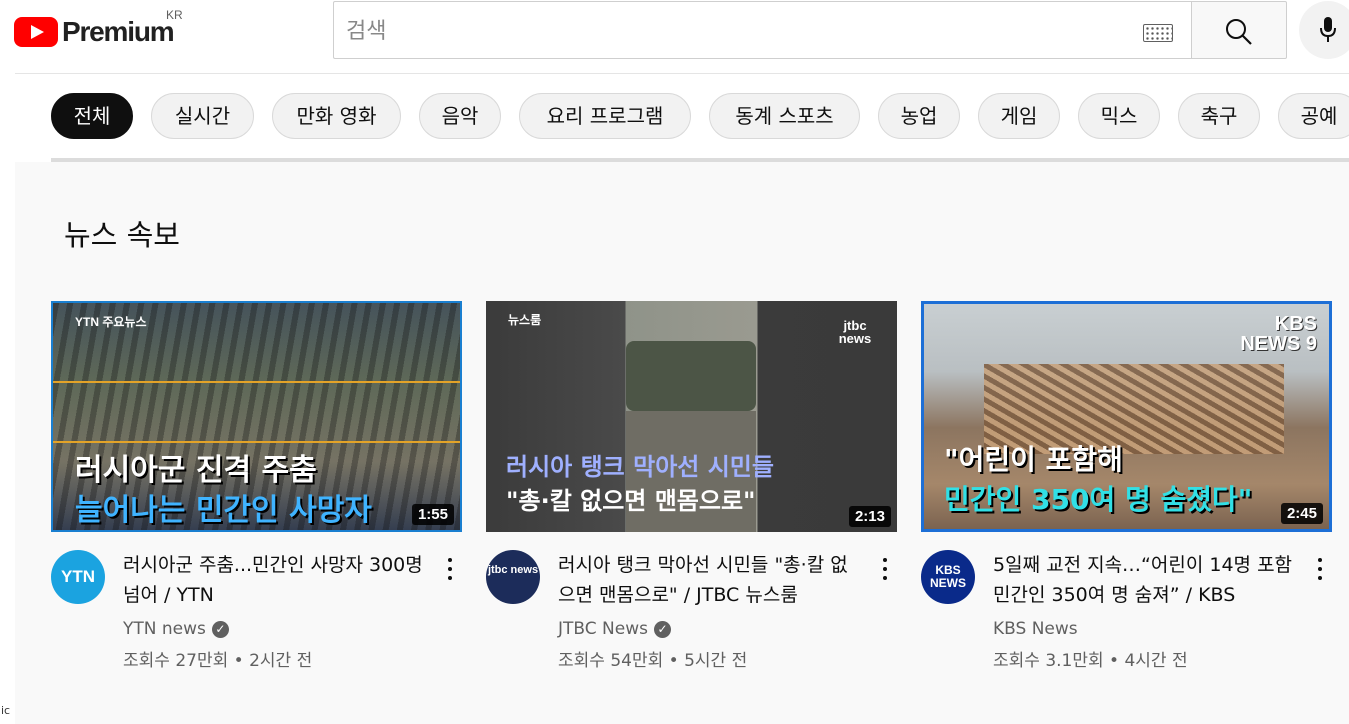 The height and width of the screenshot is (724, 1349). What do you see at coordinates (525, 320) in the screenshot?
I see `thumbnail-tag: 뉴스룸` at bounding box center [525, 320].